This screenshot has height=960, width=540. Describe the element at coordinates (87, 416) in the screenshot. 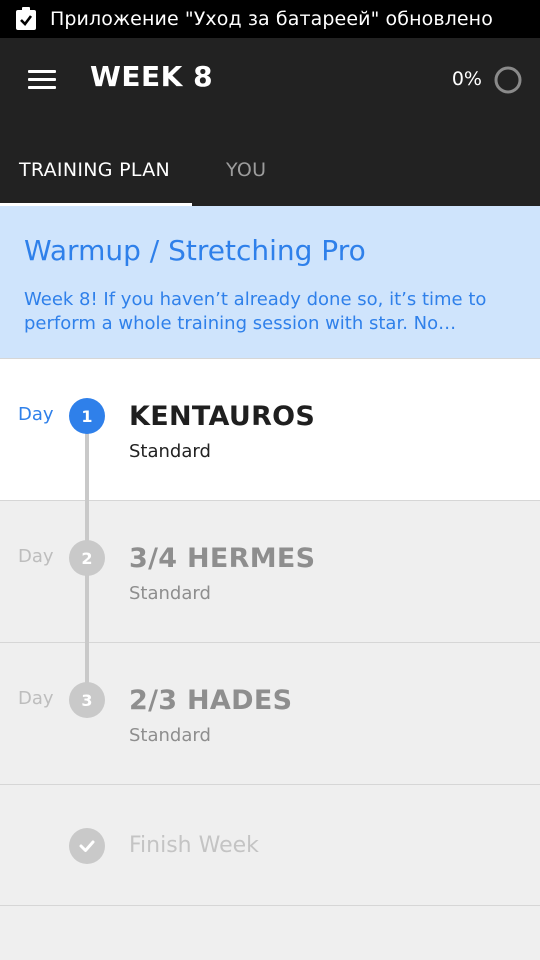

I see `day-number-badge: 1` at that location.